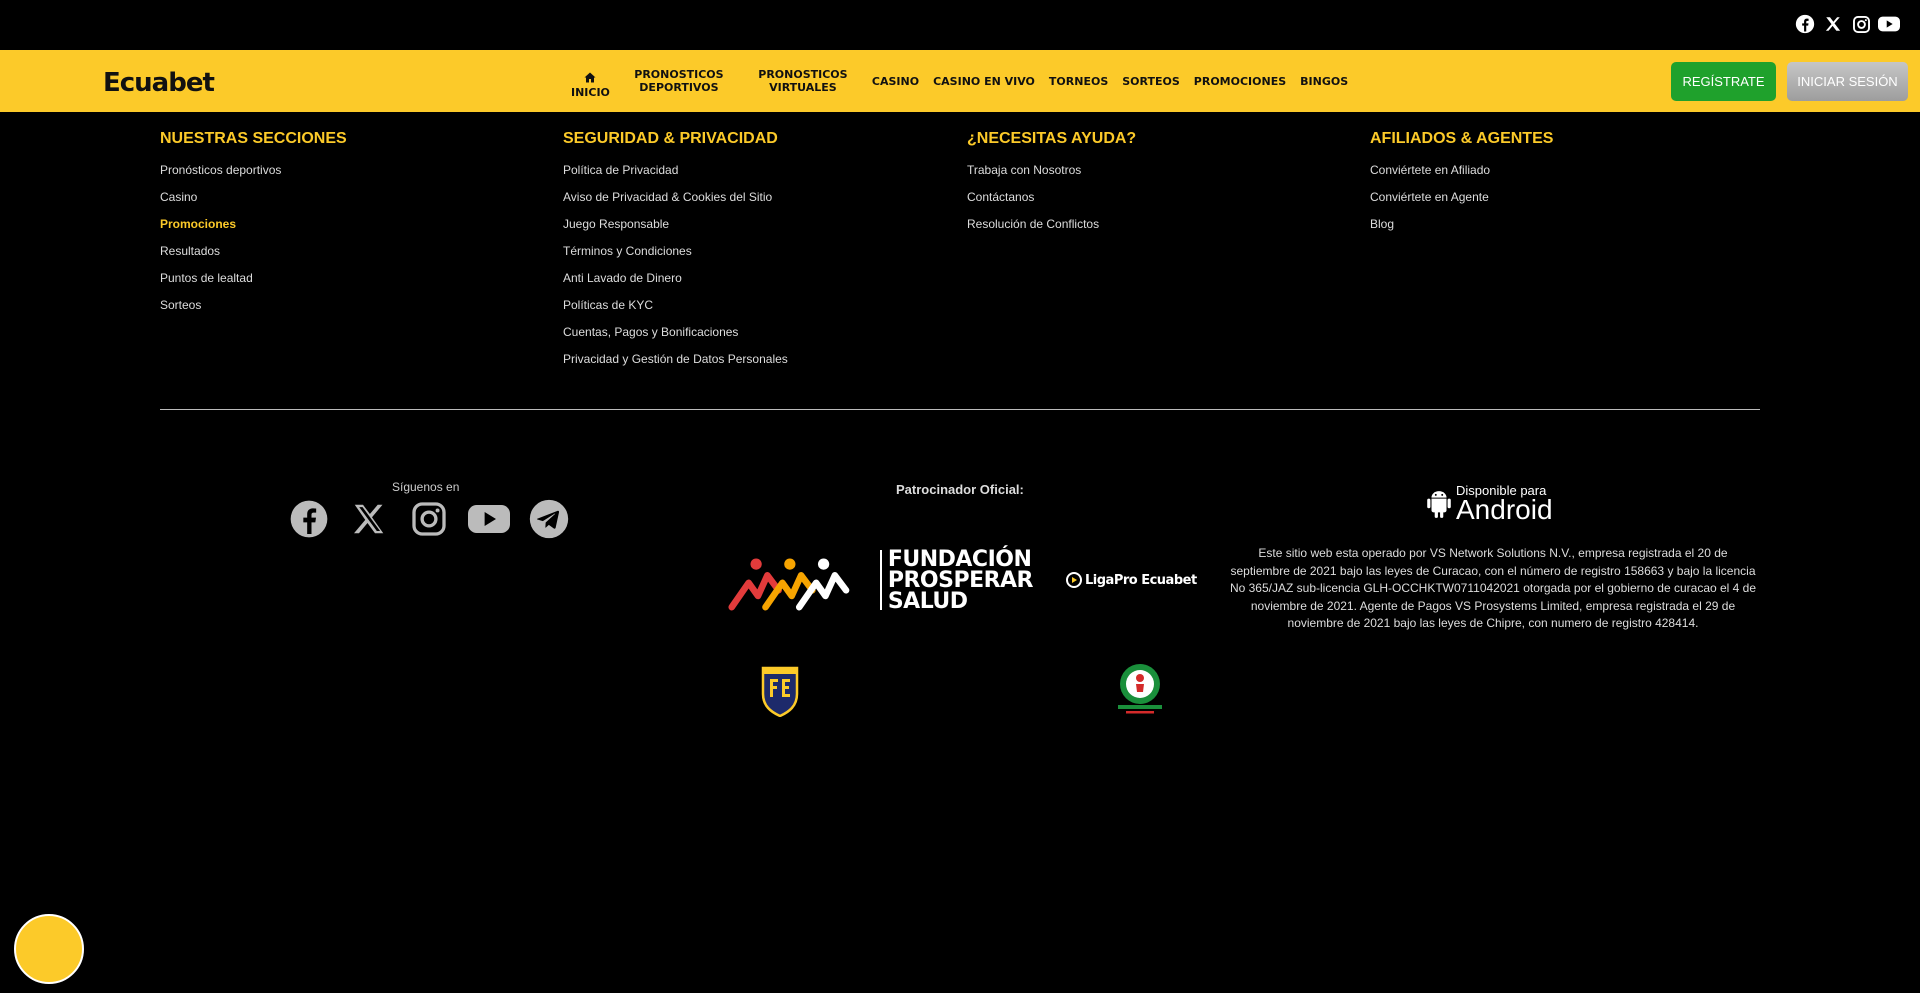 The image size is (1920, 993). I want to click on login-button: INICIAR SESIÓN, so click(1847, 81).